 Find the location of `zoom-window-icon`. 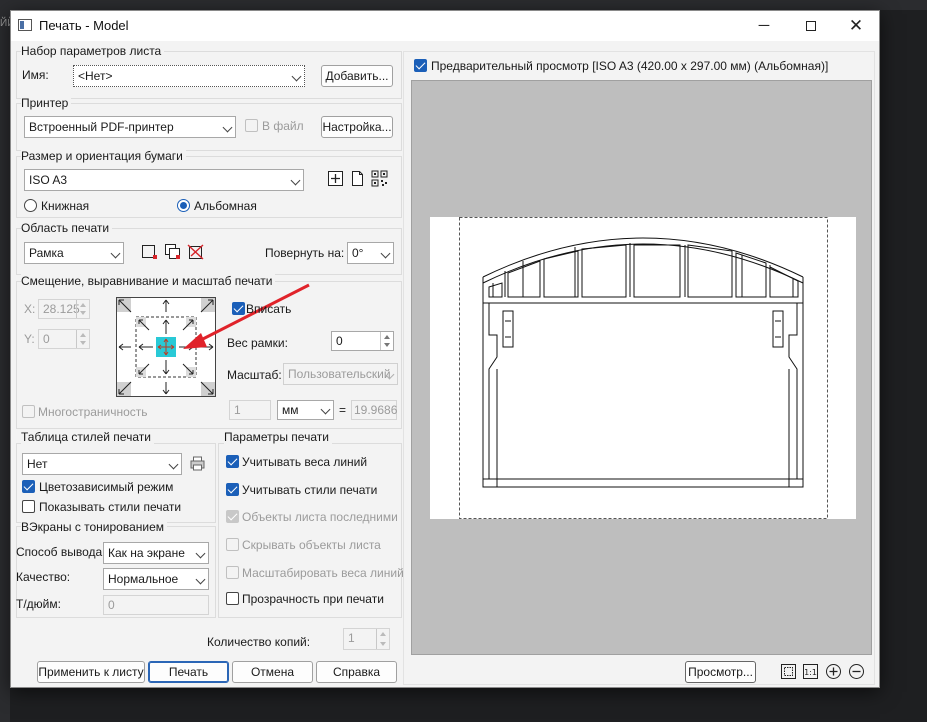

zoom-window-icon is located at coordinates (788, 671).